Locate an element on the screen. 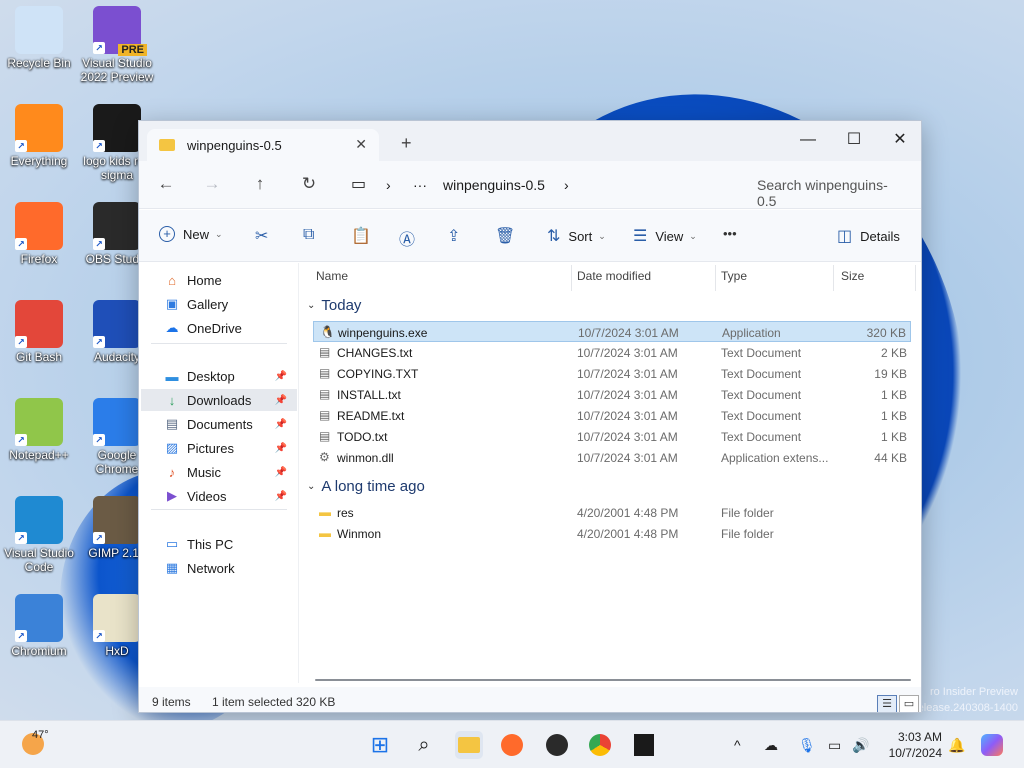 The height and width of the screenshot is (768, 1024). clock: 3:03 AM 10/7/2024 is located at coordinates (915, 745).